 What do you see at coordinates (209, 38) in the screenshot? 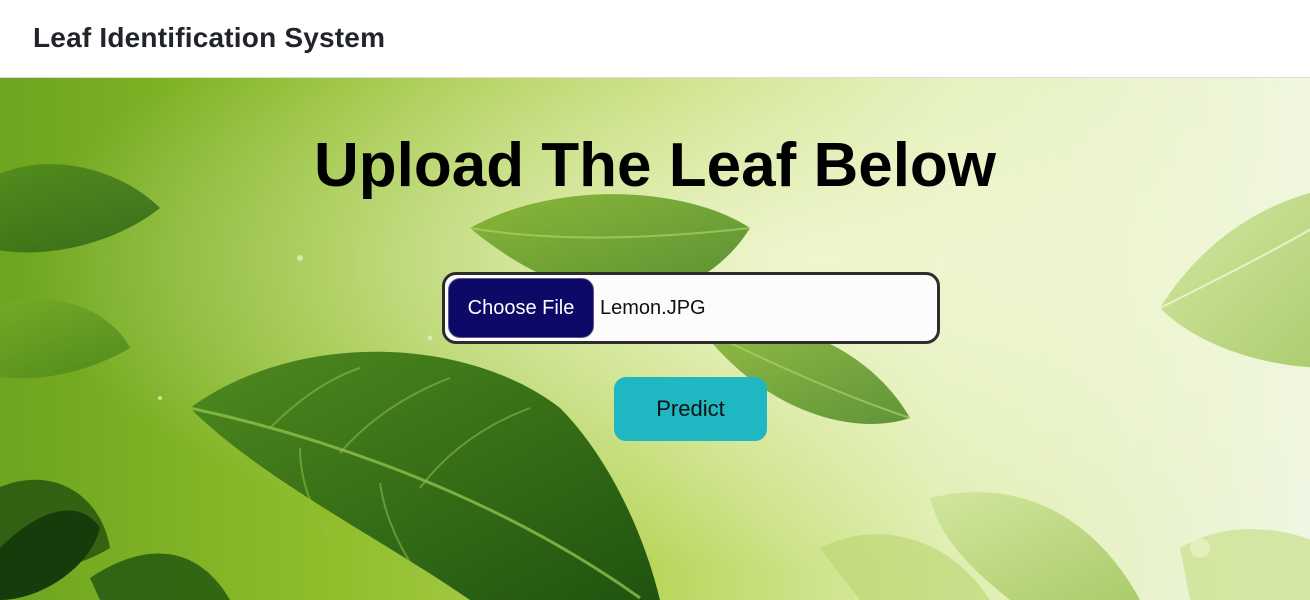
I see `brand-title: Leaf Identification System` at bounding box center [209, 38].